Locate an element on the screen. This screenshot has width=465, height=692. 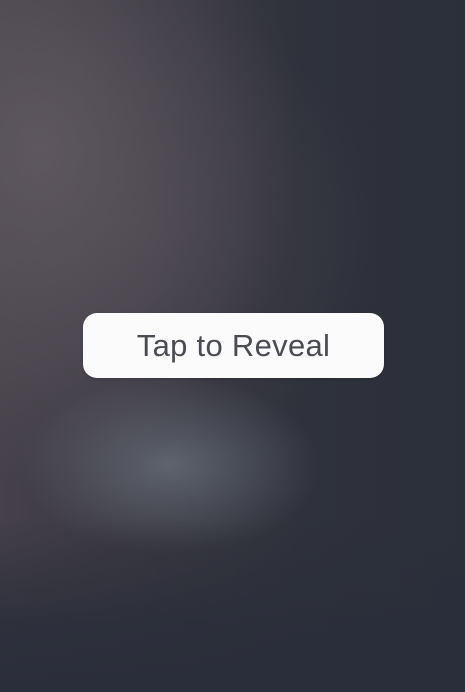
tap-to-reveal-label: Tap to Reveal is located at coordinates (233, 345).